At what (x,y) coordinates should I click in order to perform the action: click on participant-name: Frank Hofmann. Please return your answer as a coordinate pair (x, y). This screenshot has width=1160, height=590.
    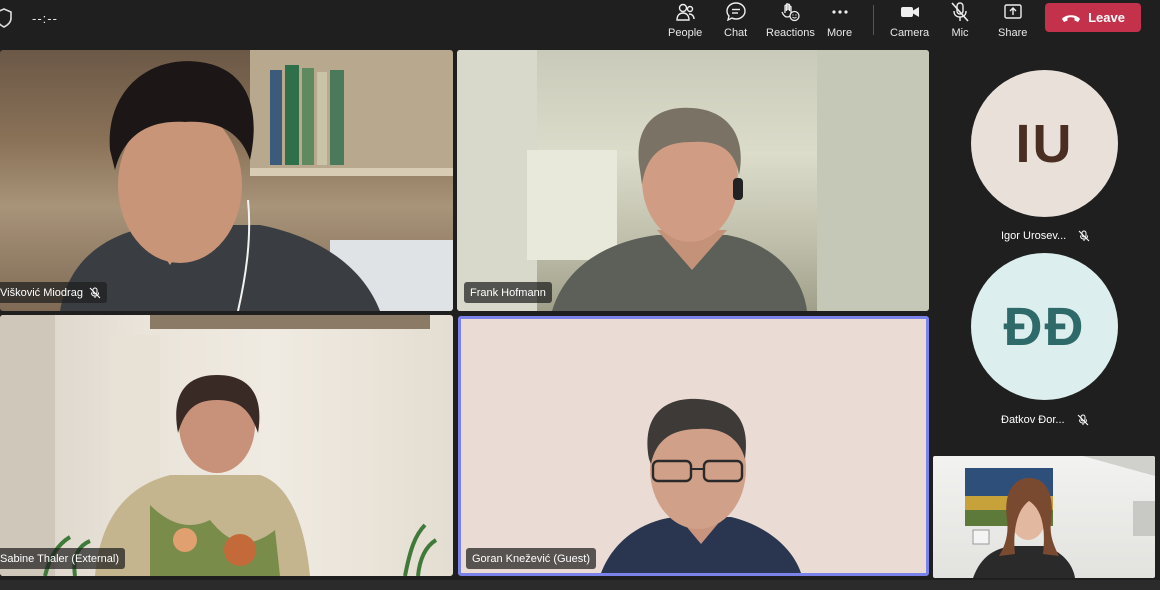
    Looking at the image, I should click on (508, 292).